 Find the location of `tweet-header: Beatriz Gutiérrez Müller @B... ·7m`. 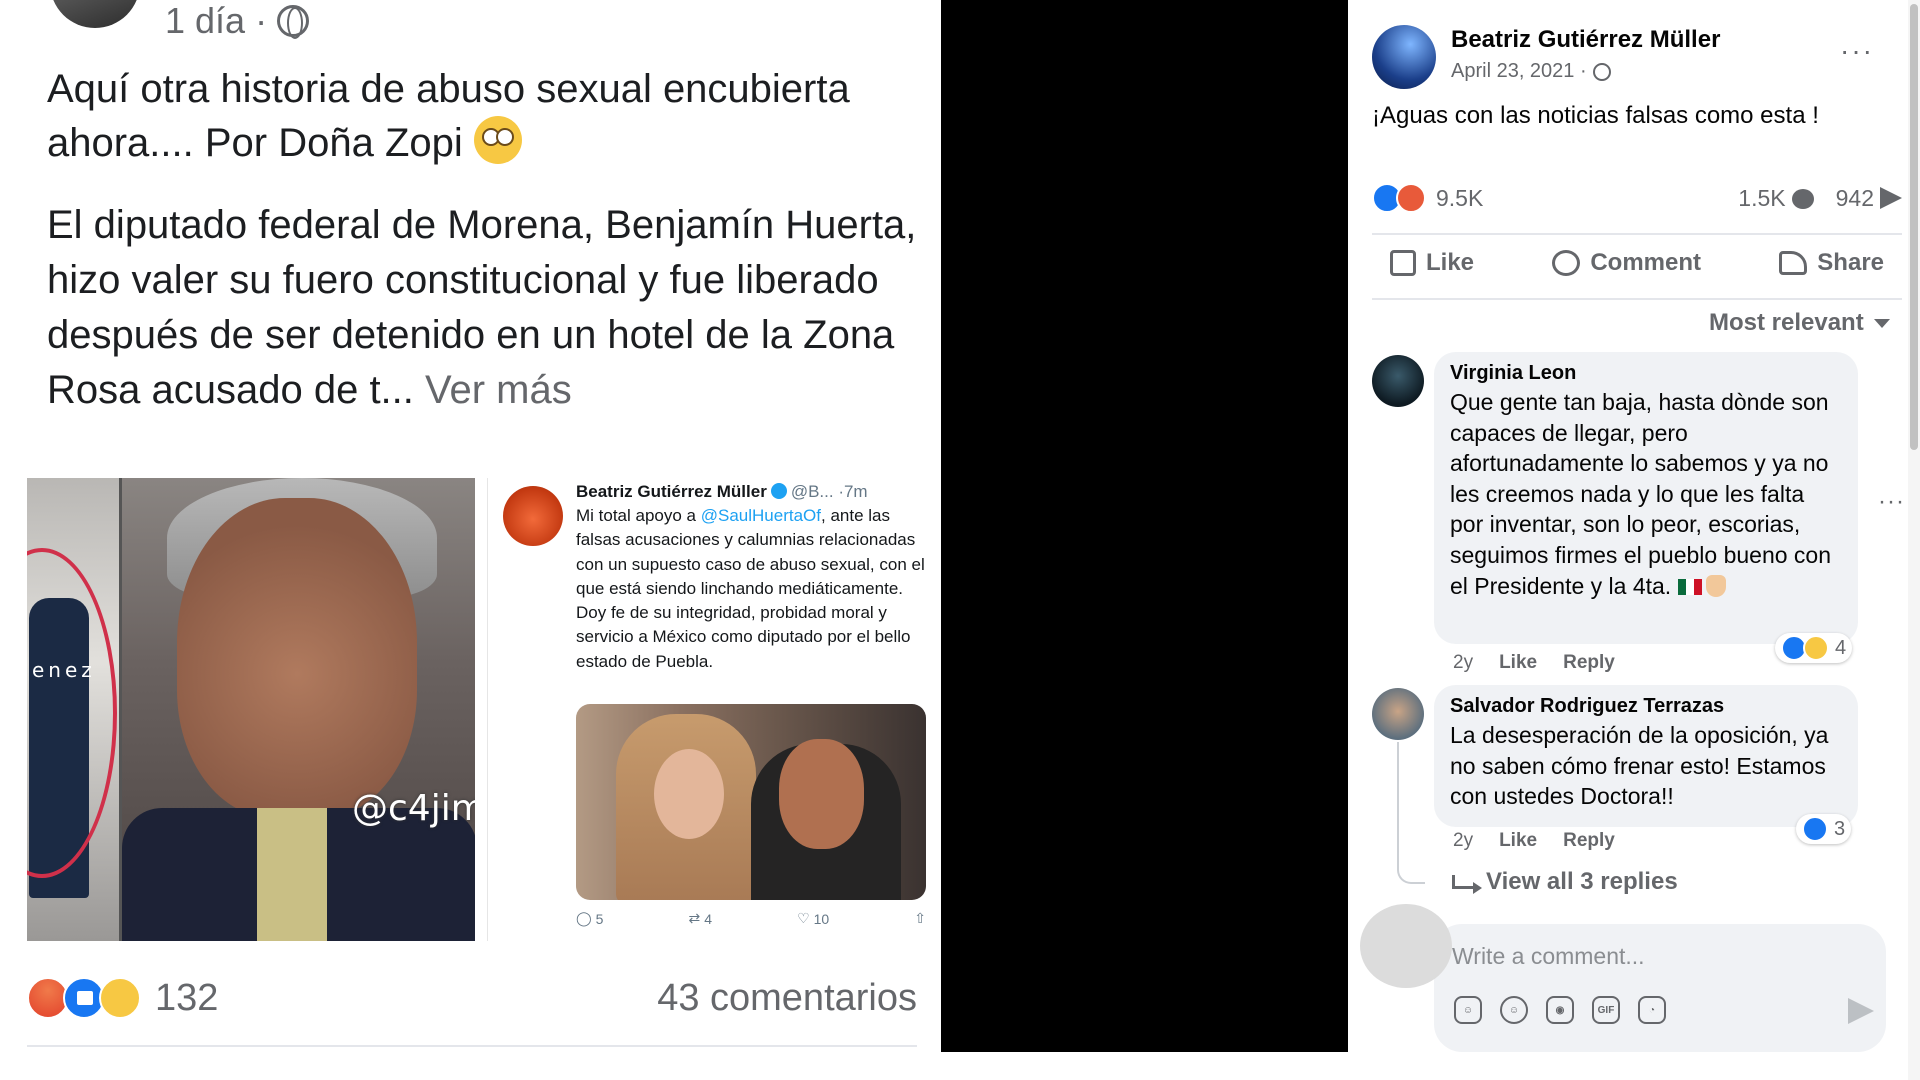

tweet-header: Beatriz Gutiérrez Müller @B... ·7m is located at coordinates (722, 492).